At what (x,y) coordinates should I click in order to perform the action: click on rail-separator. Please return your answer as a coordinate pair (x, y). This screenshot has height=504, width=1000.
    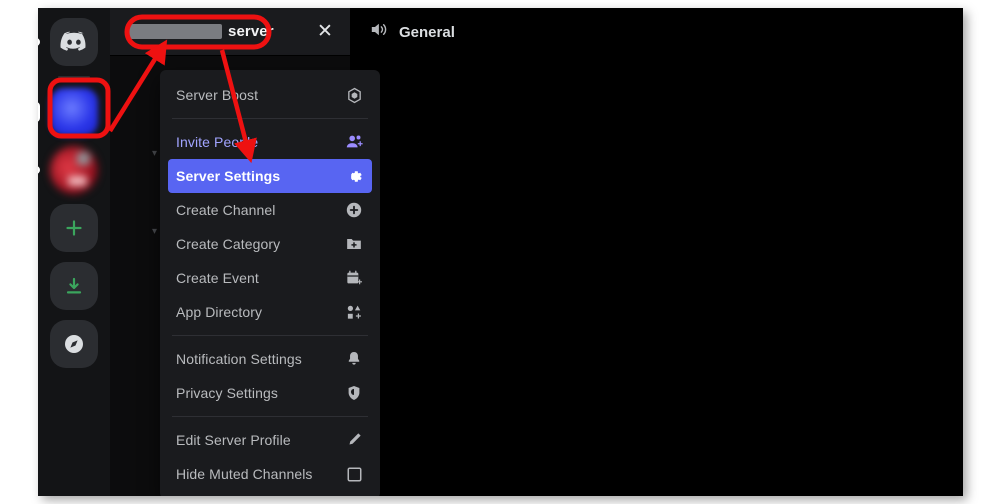
    Looking at the image, I should click on (74, 77).